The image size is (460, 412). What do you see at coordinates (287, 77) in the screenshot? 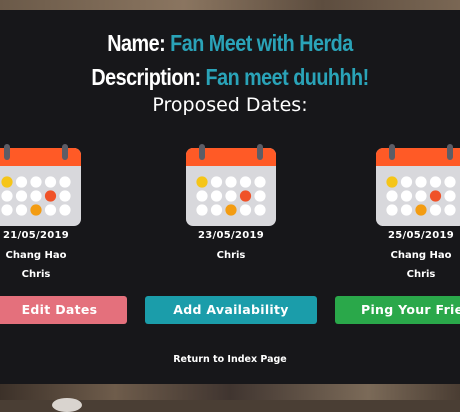
I see `event-description: Fan meet duuhhh!` at bounding box center [287, 77].